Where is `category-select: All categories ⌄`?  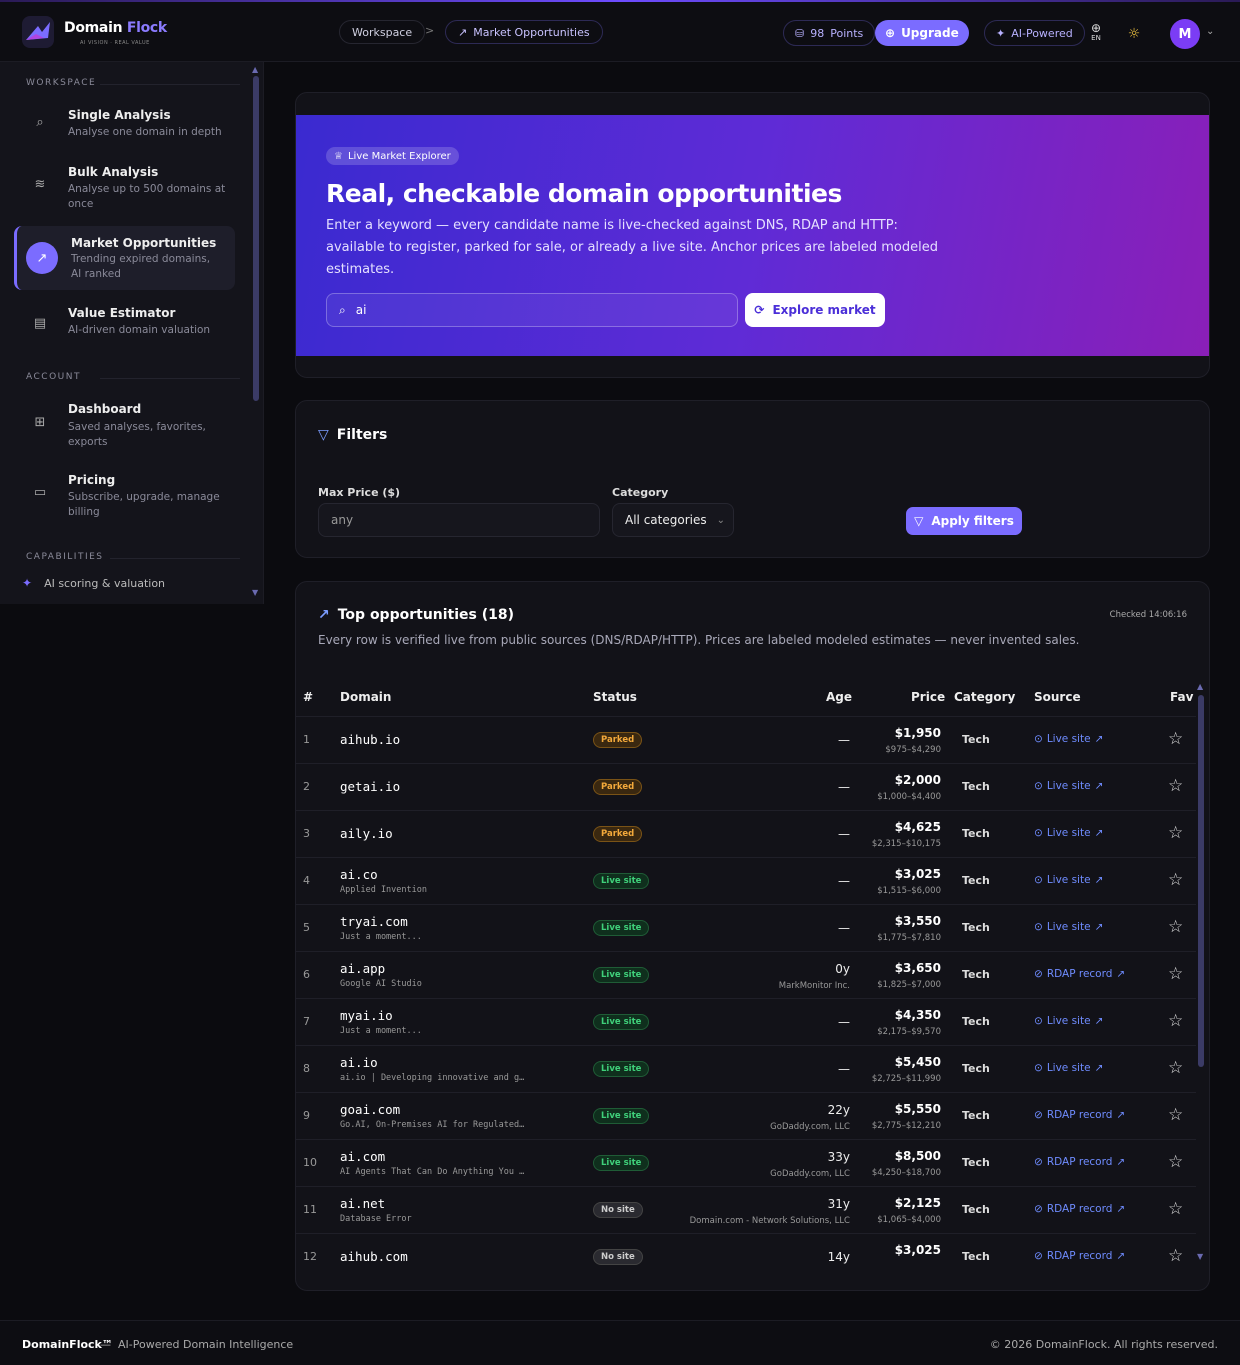
category-select: All categories ⌄ is located at coordinates (673, 520).